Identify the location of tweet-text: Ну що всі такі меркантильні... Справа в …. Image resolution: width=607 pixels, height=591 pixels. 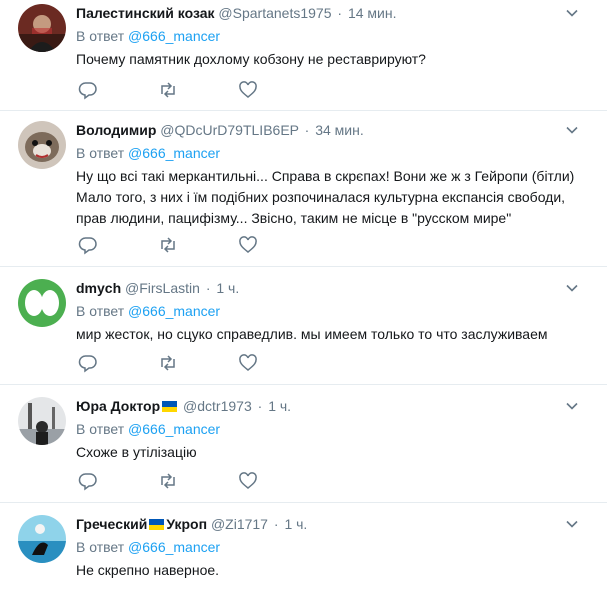
(325, 197).